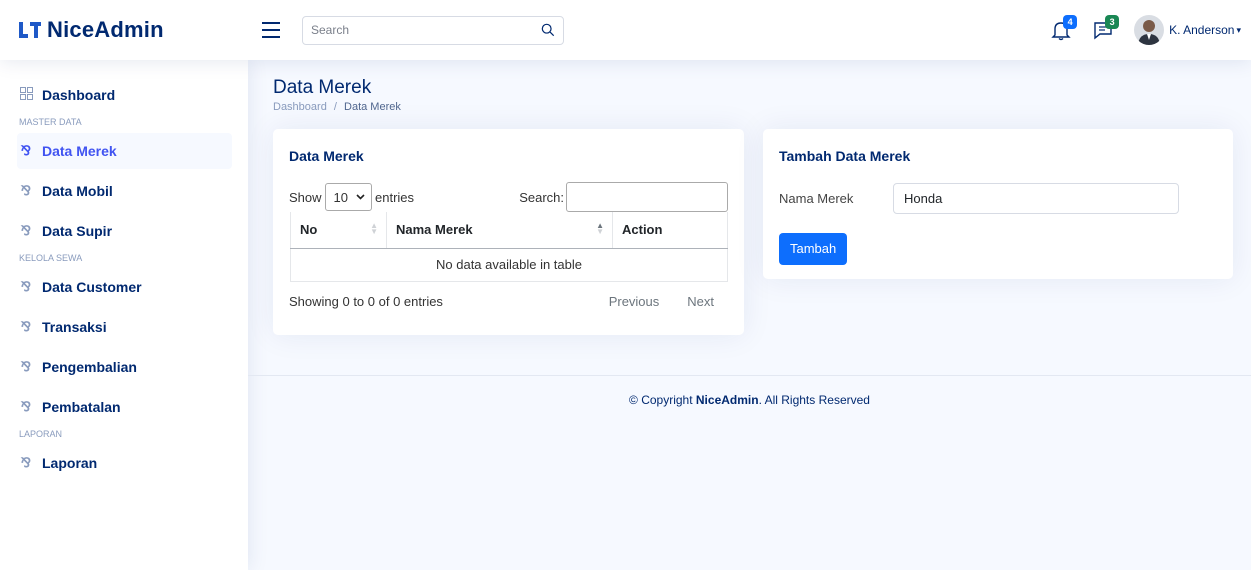 The image size is (1251, 570). Describe the element at coordinates (92, 287) in the screenshot. I see `sidebar-item-label: Data Customer` at that location.